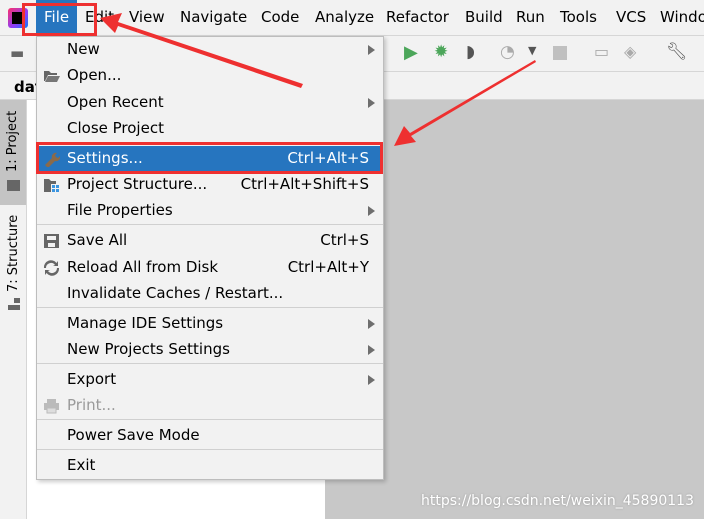 This screenshot has height=519, width=704. What do you see at coordinates (201, 50) in the screenshot?
I see `annotation-arrow-file` at bounding box center [201, 50].